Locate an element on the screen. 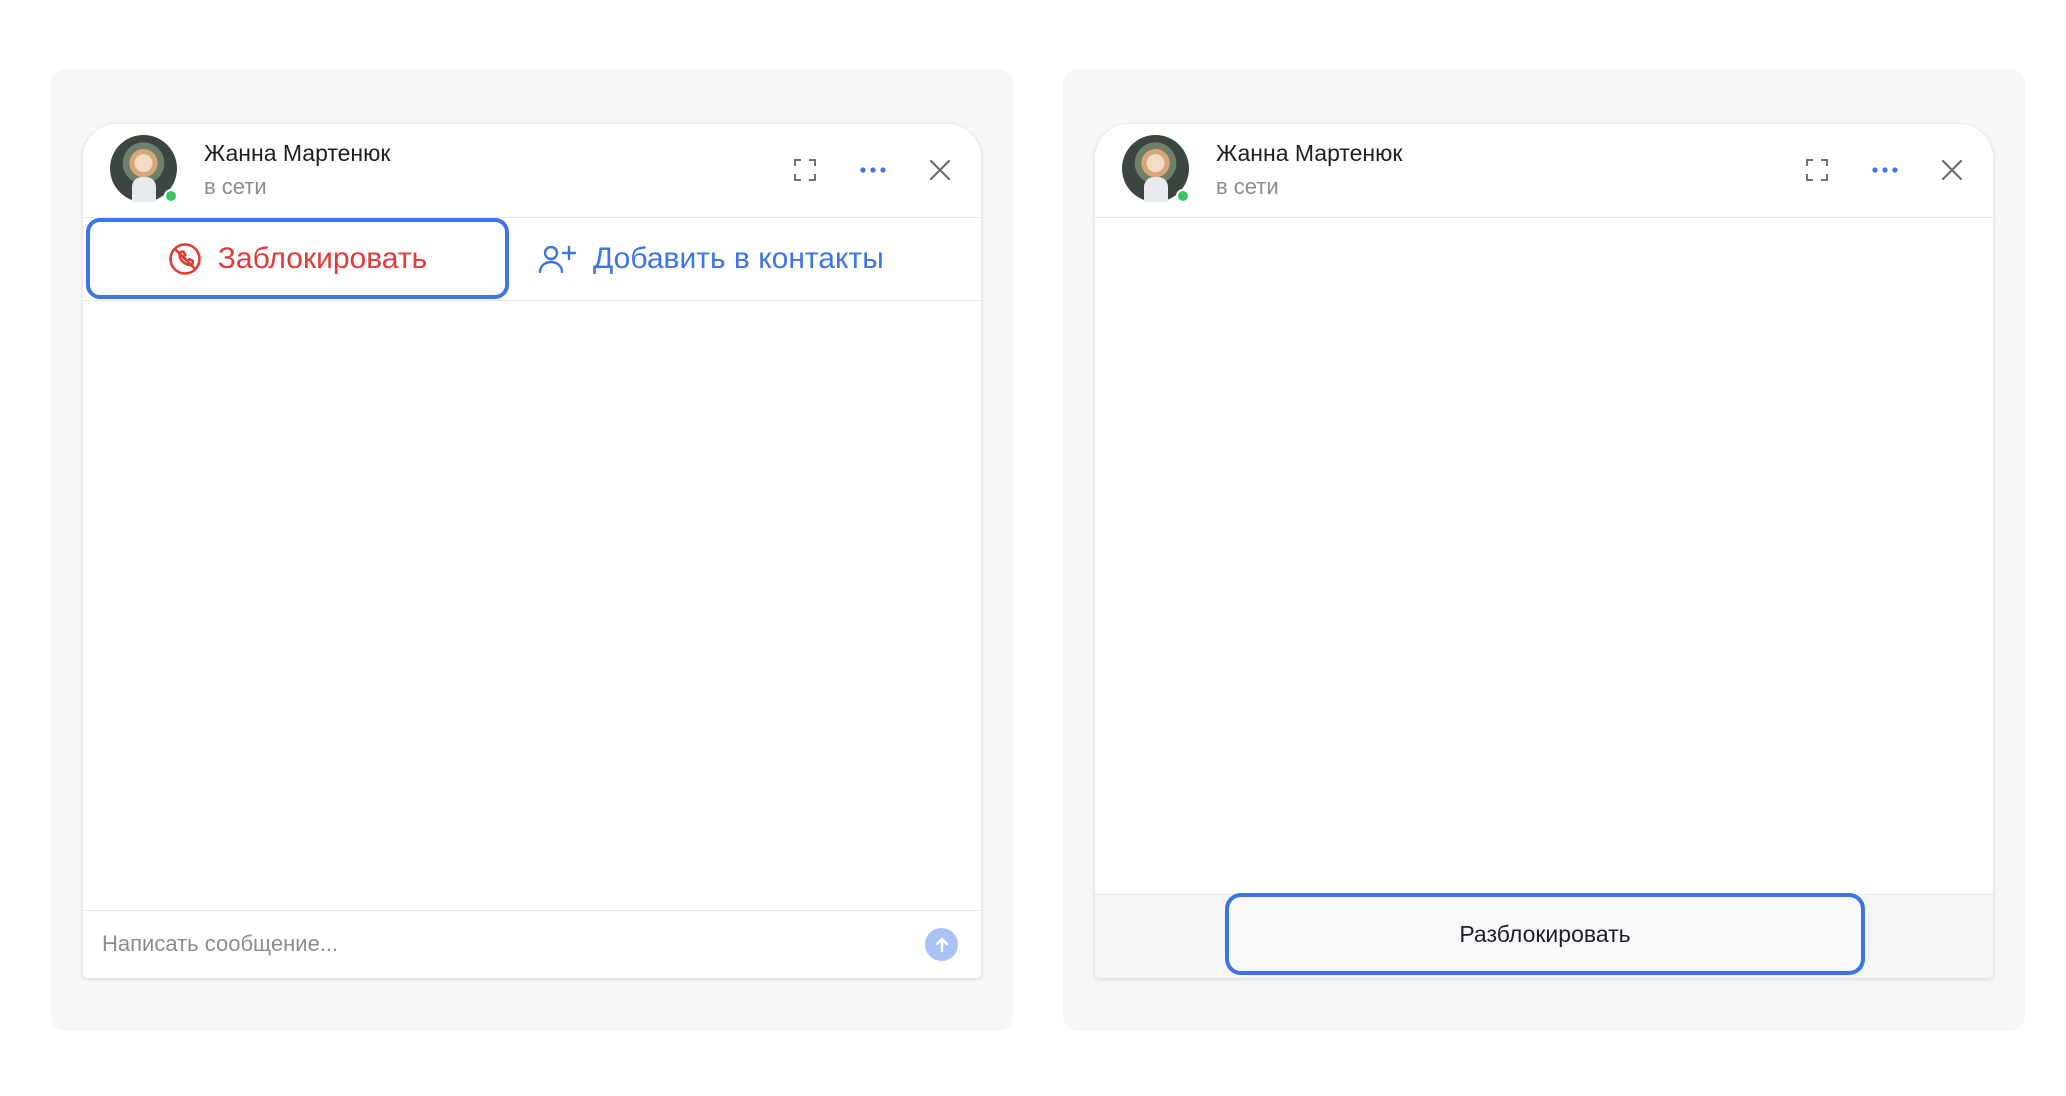 The width and height of the screenshot is (2066, 1096). add-user-icon is located at coordinates (557, 259).